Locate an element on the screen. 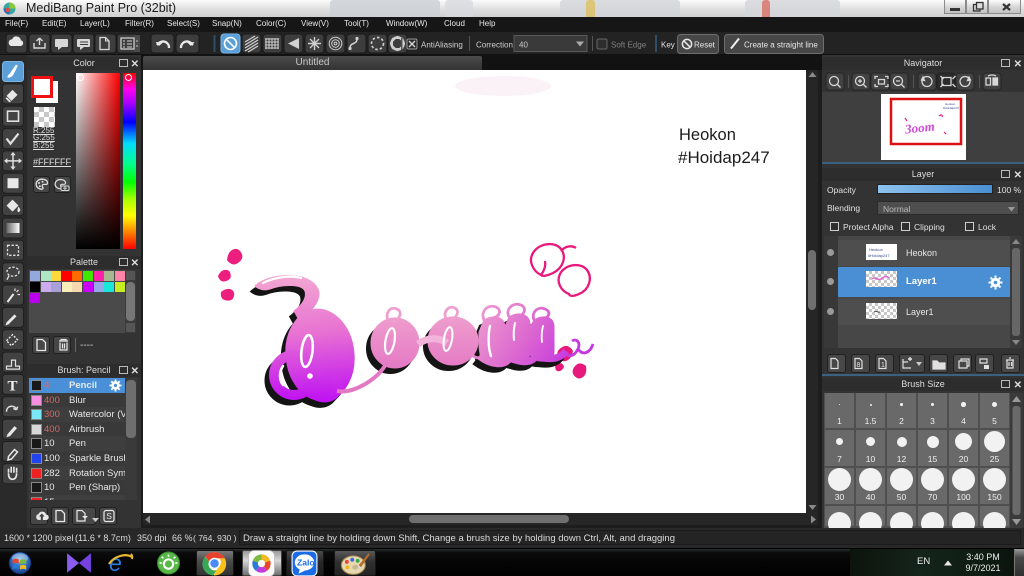  svg-text: Correction is located at coordinates (494, 45).